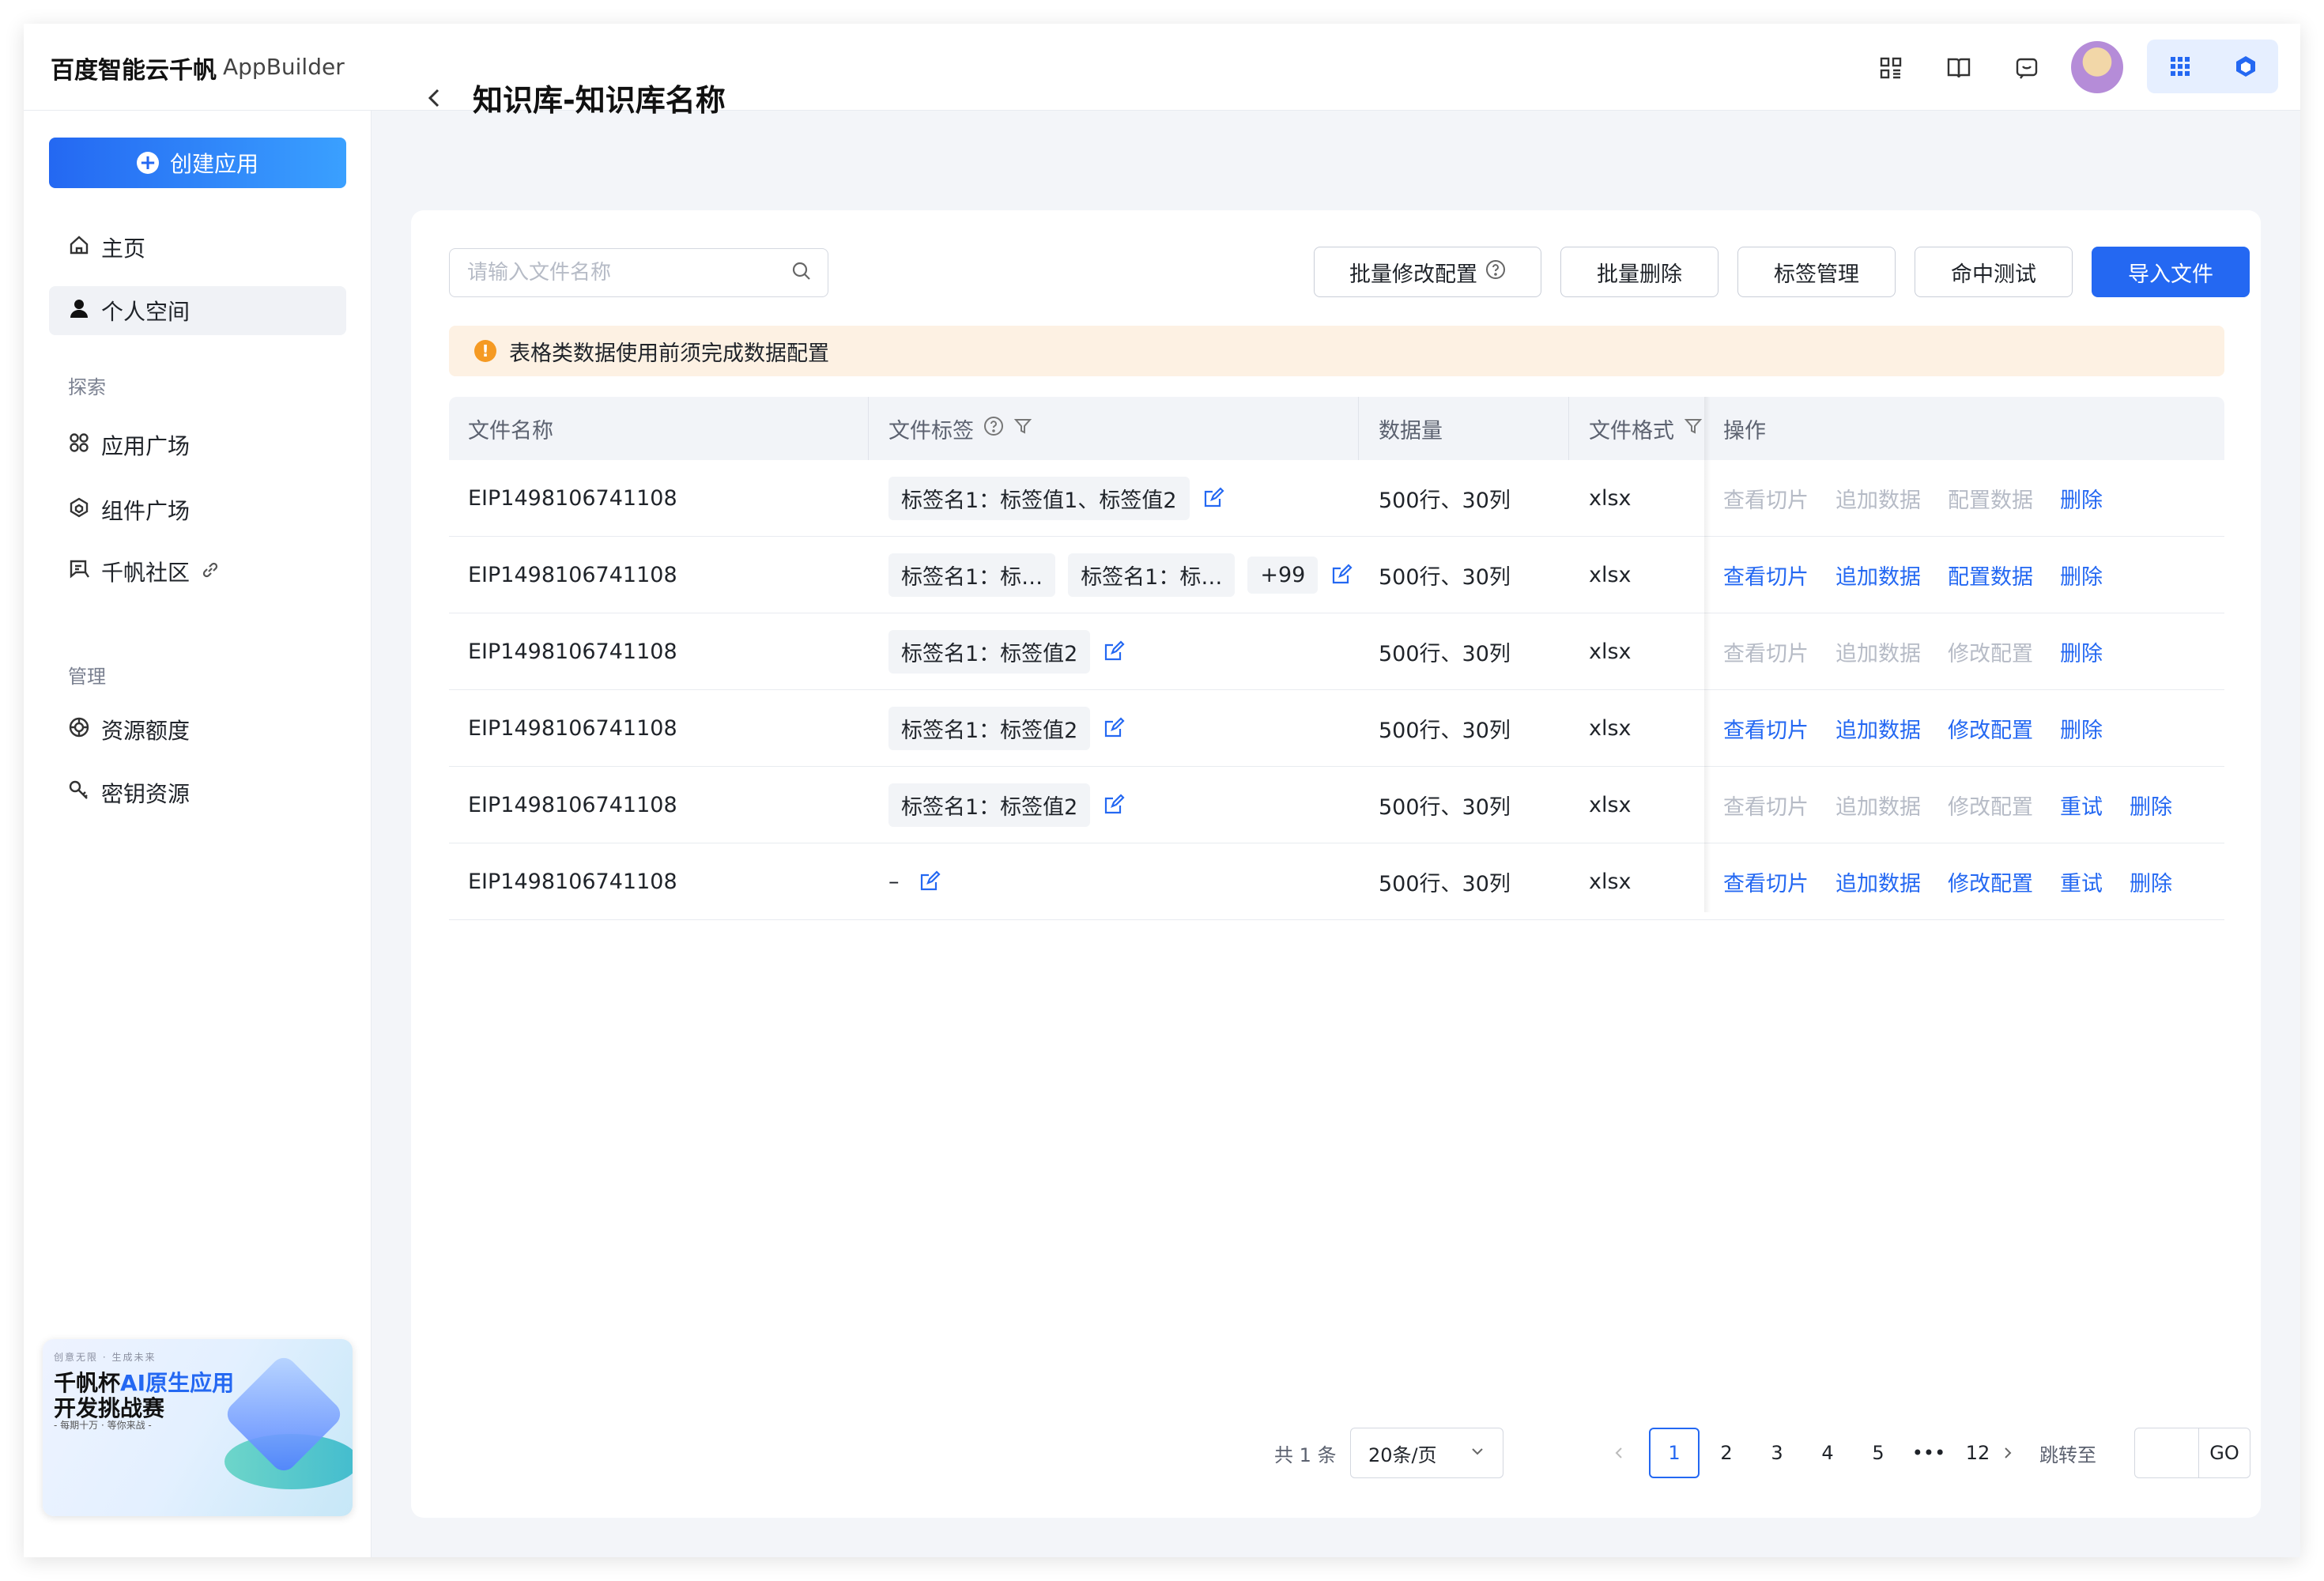 This screenshot has width=2324, height=1581. I want to click on batch-delete-button: 批量删除, so click(1639, 272).